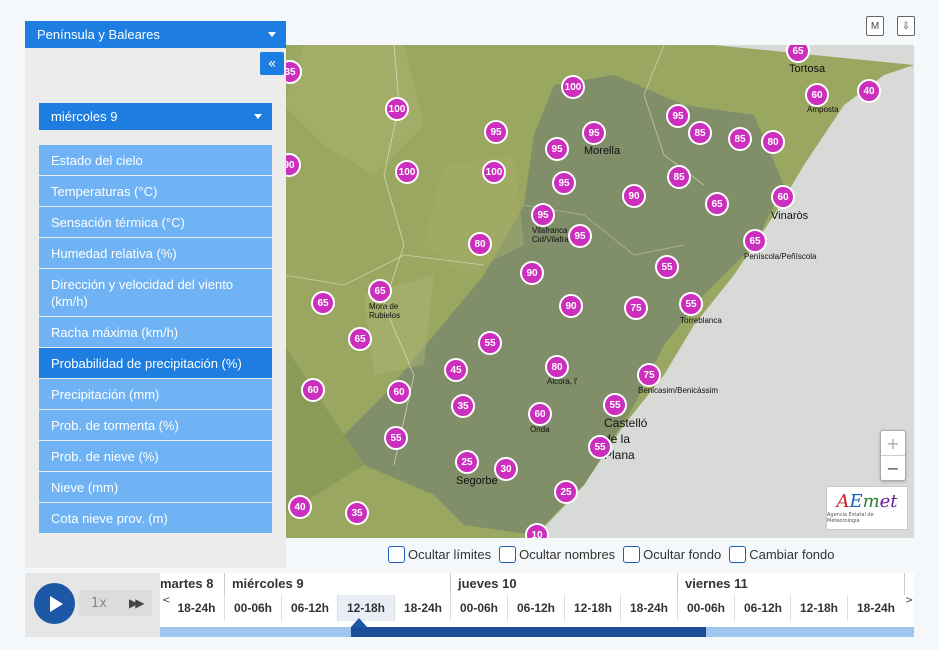 Image resolution: width=939 pixels, height=650 pixels. What do you see at coordinates (439, 554) in the screenshot?
I see `hide-limits-checkbox: Ocultar límites` at bounding box center [439, 554].